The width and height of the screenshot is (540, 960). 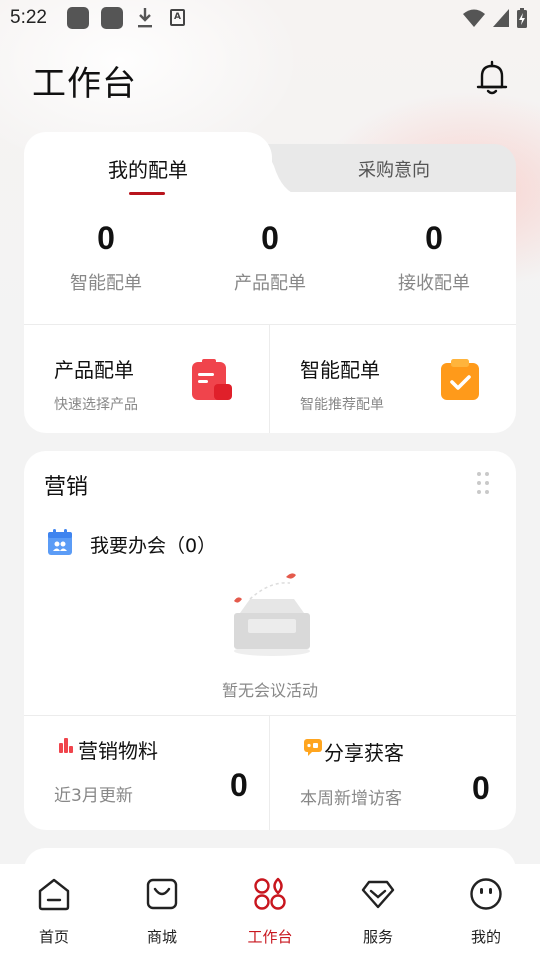 I want to click on workbench-icon, so click(x=270, y=893).